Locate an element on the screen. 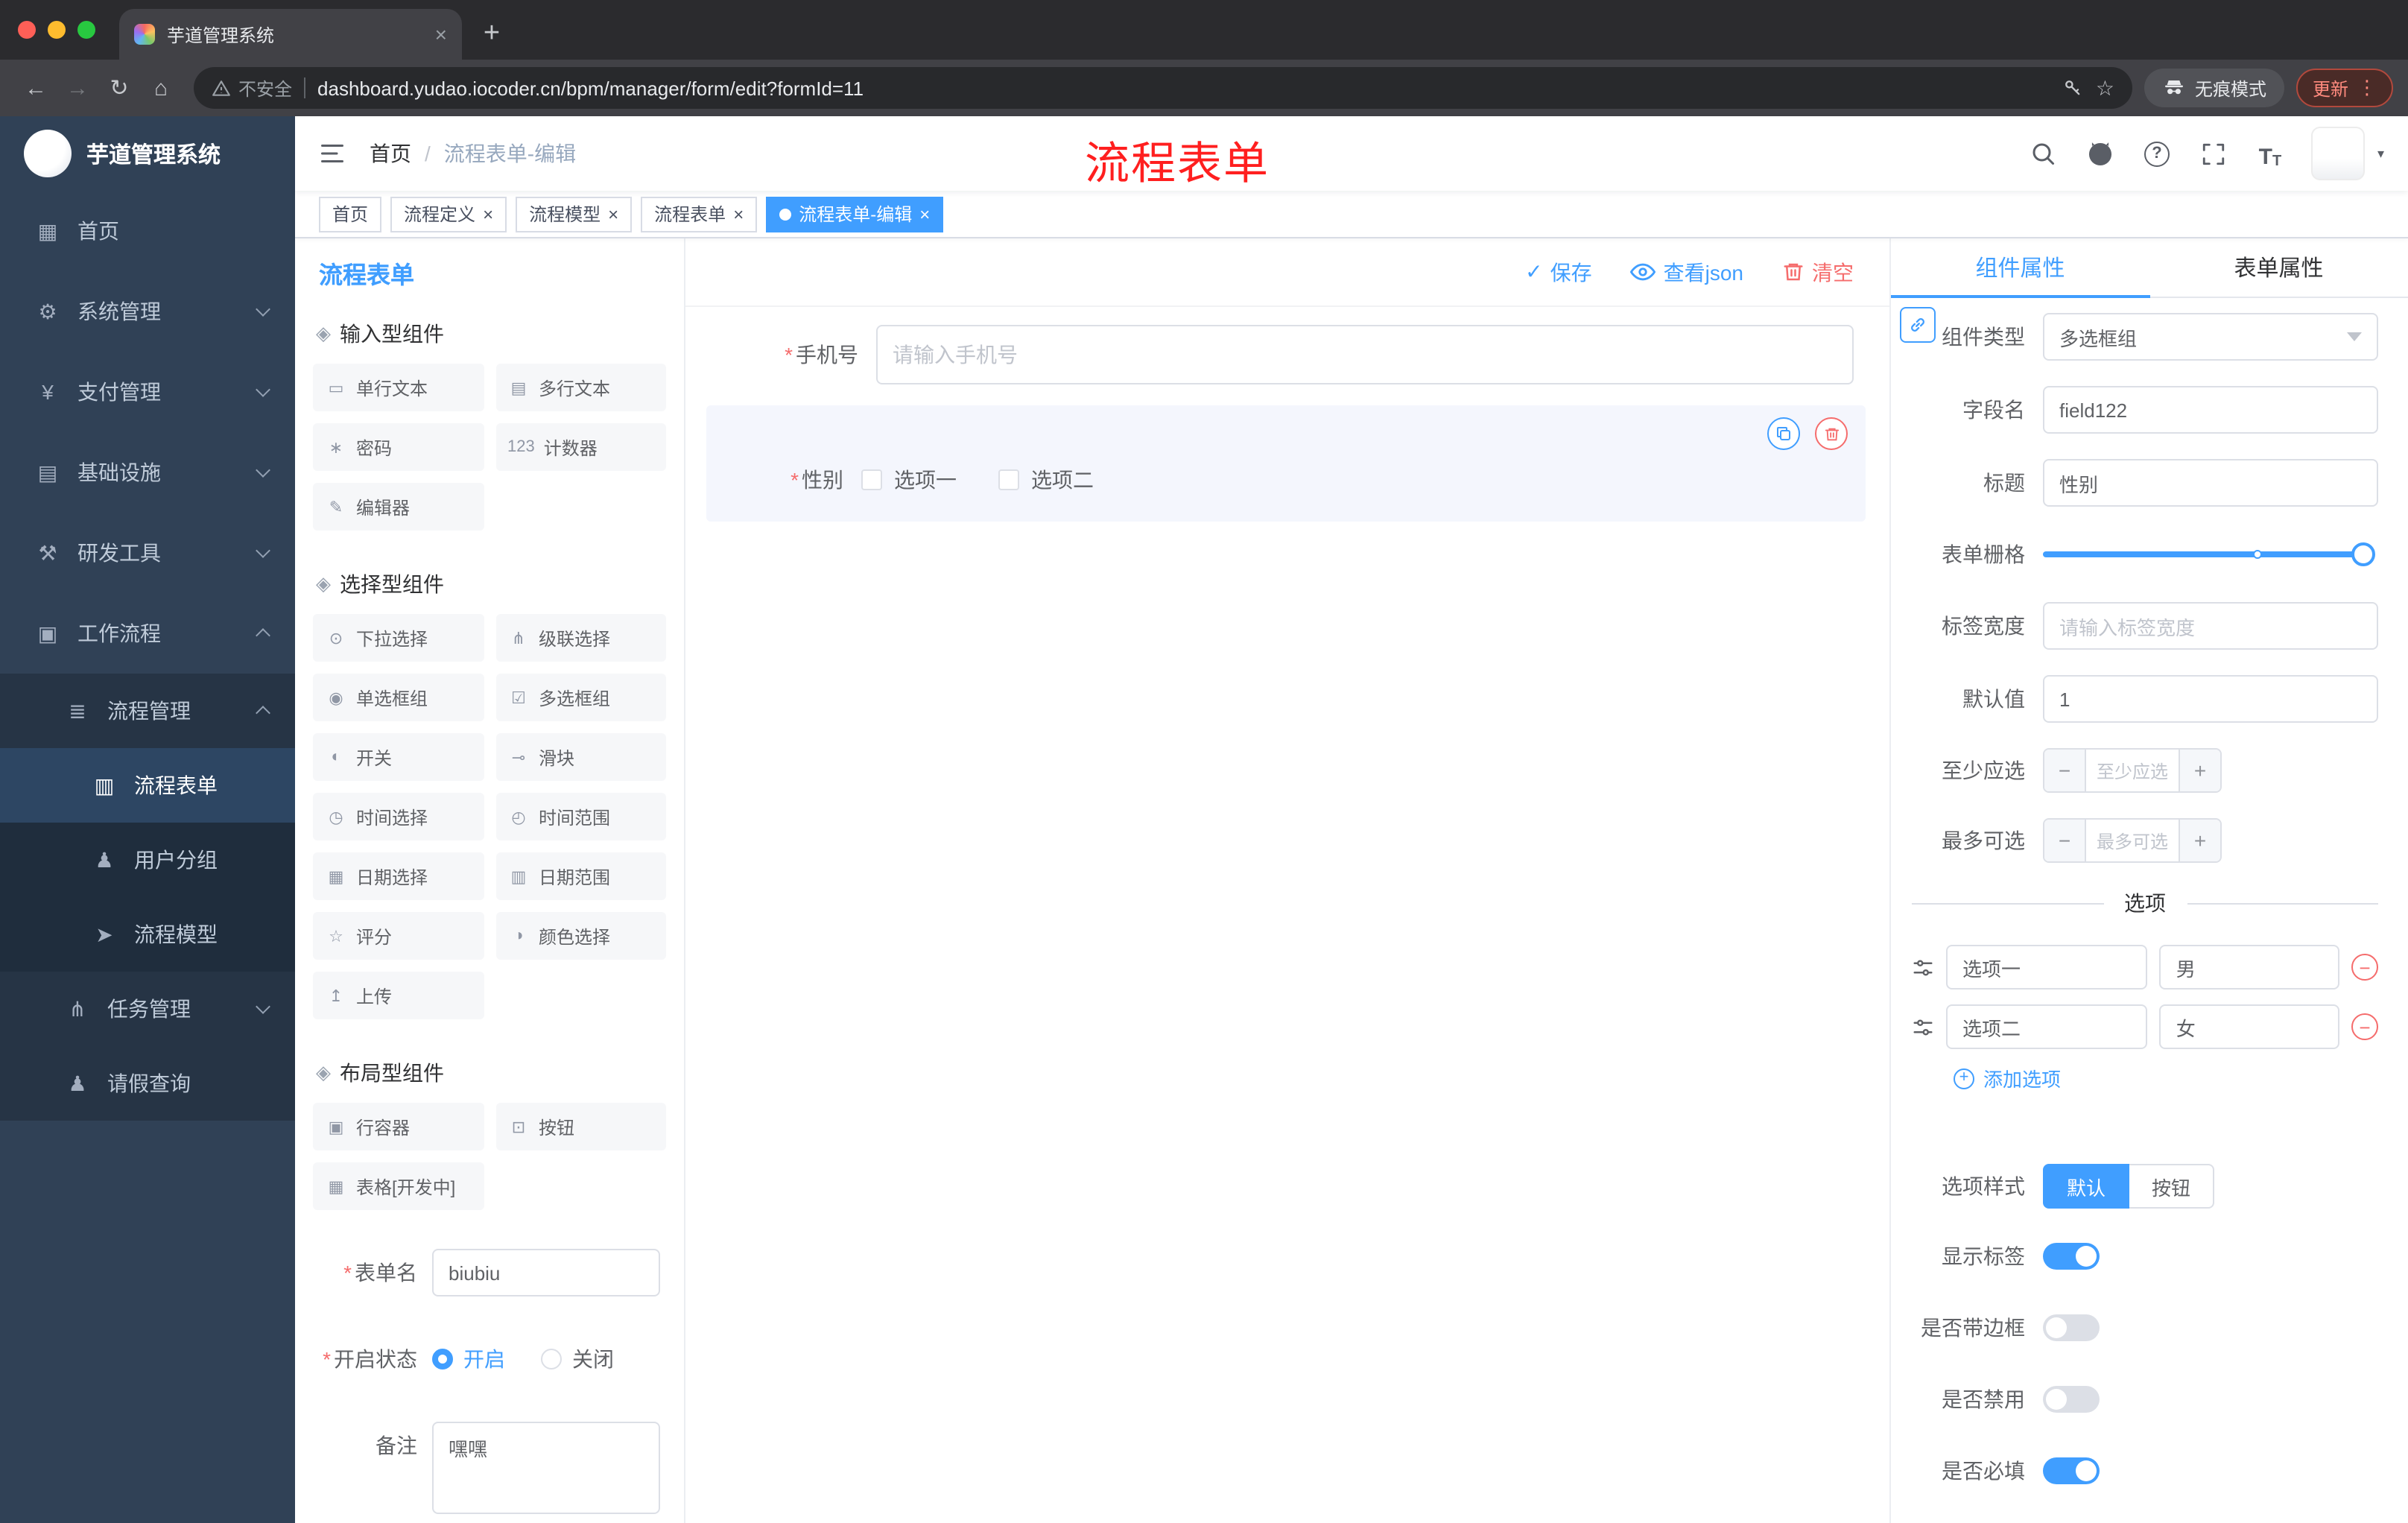 The width and height of the screenshot is (2408, 1523). option-label-input: 选项一 is located at coordinates (2047, 968).